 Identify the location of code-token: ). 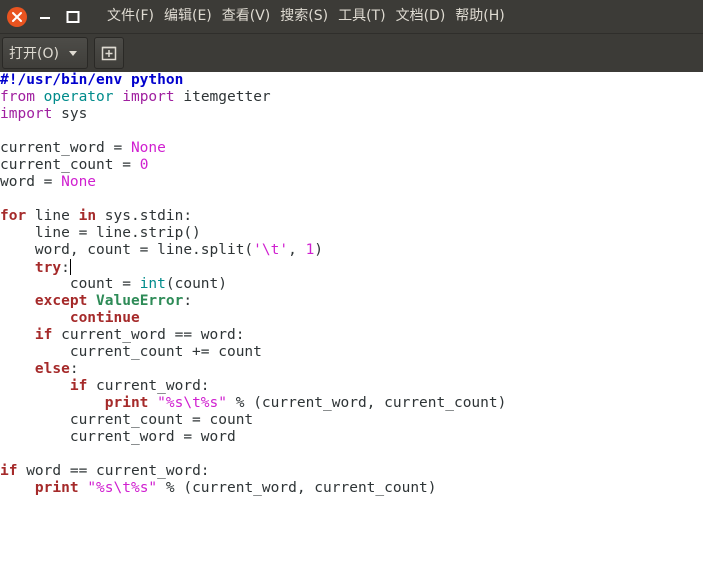
(319, 250).